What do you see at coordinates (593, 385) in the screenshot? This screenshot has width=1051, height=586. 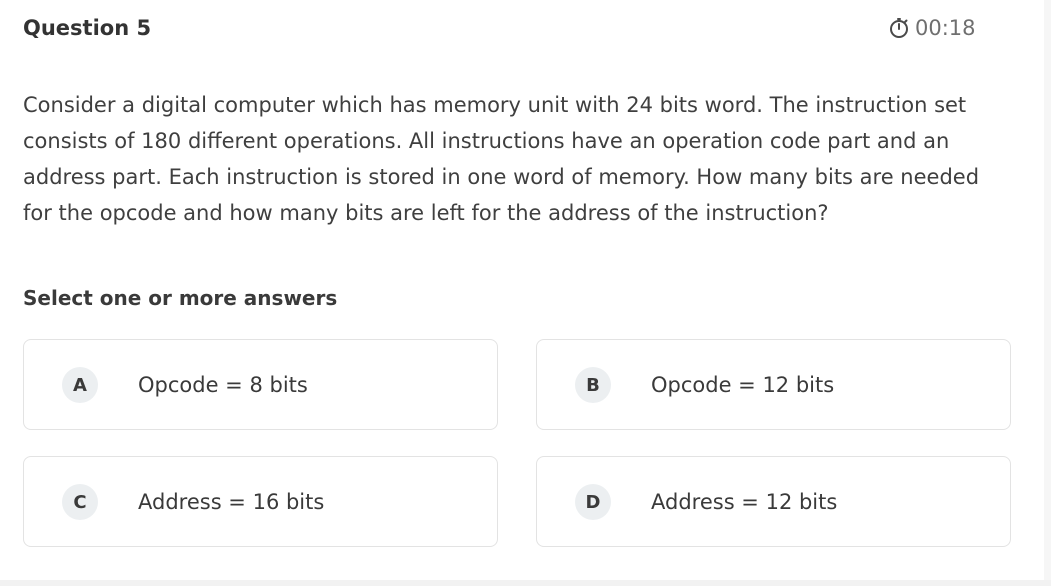 I see `option-letter-badge: B` at bounding box center [593, 385].